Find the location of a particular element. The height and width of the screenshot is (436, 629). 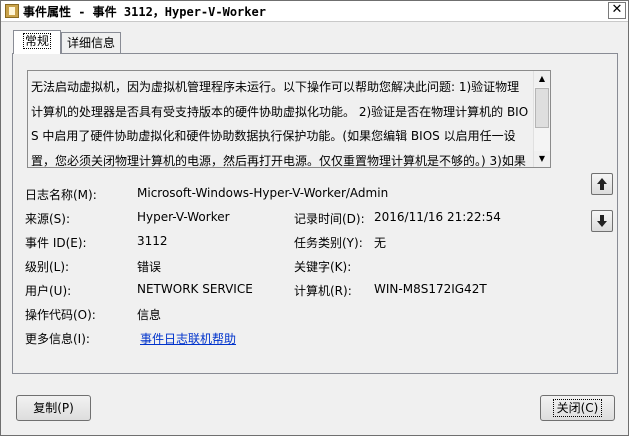

tab-general-label: 常规 is located at coordinates (36, 41).